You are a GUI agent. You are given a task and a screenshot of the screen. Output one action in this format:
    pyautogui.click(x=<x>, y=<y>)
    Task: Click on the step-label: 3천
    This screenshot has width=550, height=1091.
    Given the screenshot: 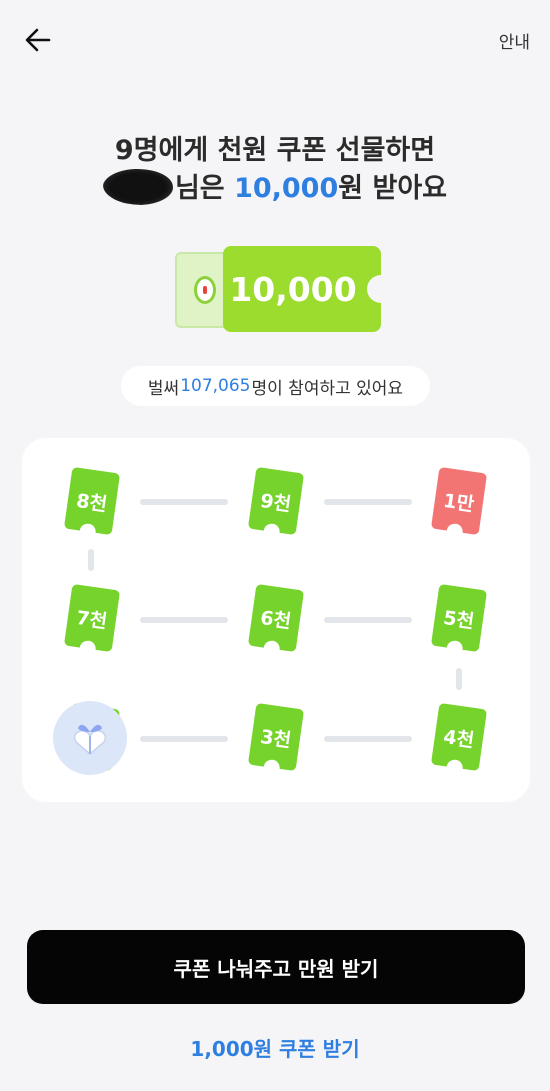 What is the action you would take?
    pyautogui.click(x=276, y=738)
    